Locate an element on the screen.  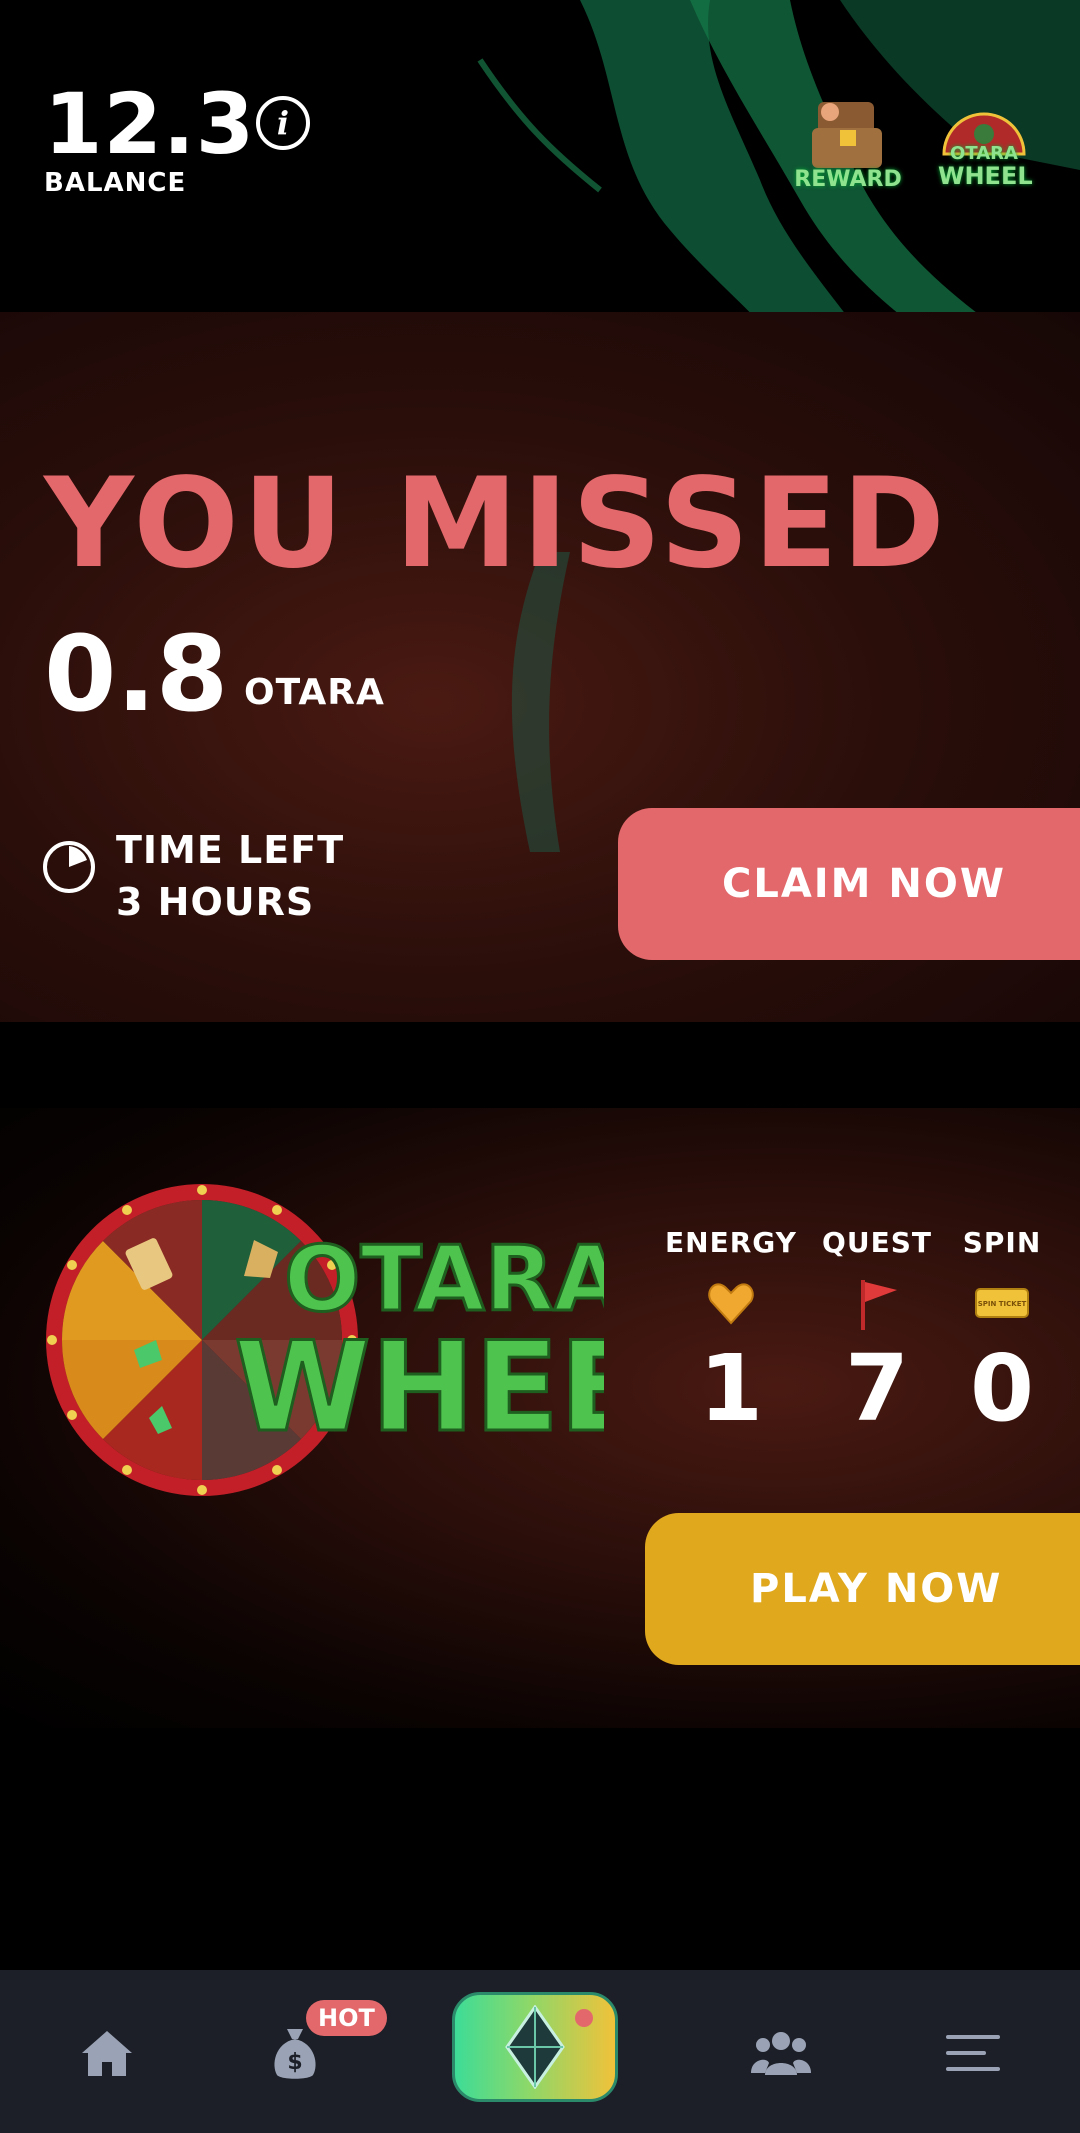
missed-unit: OTARA is located at coordinates (314, 692).